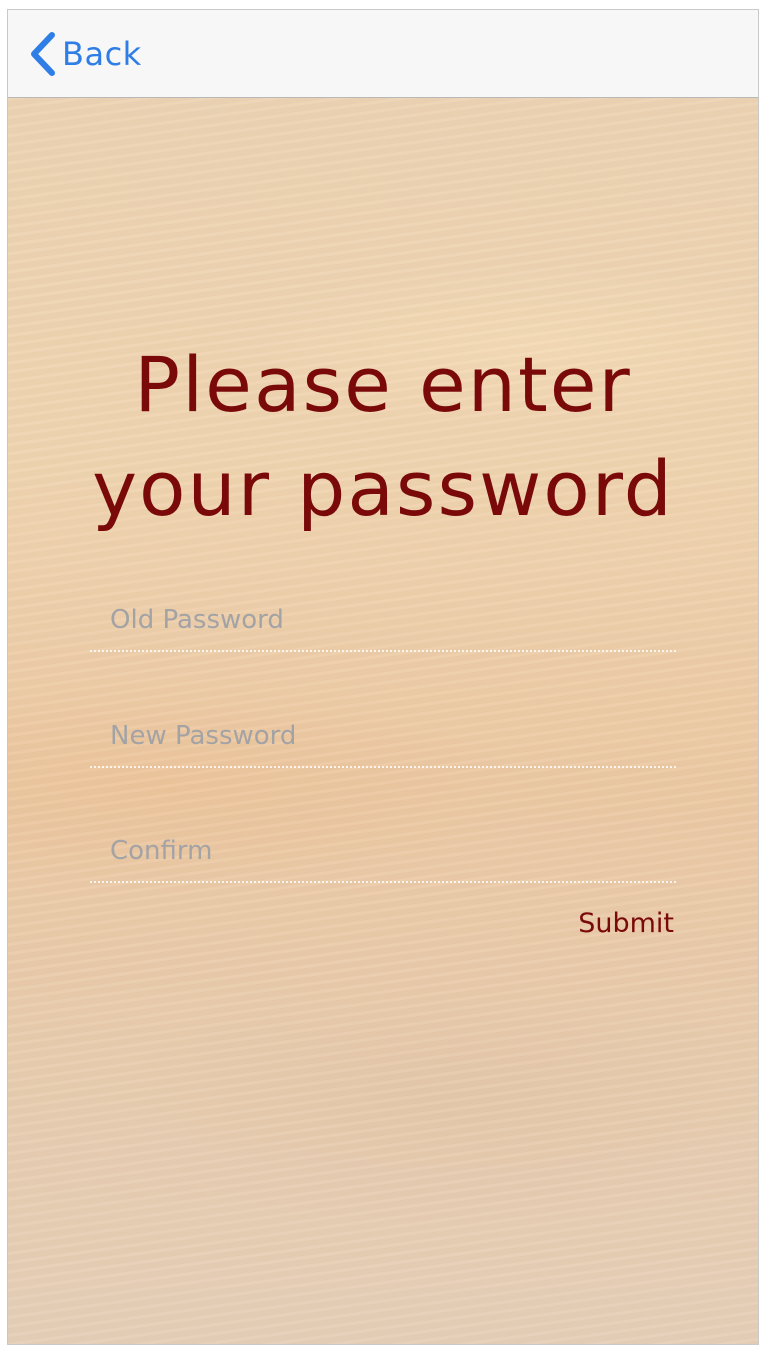  What do you see at coordinates (383, 54) in the screenshot?
I see `navigation-bar: Back` at bounding box center [383, 54].